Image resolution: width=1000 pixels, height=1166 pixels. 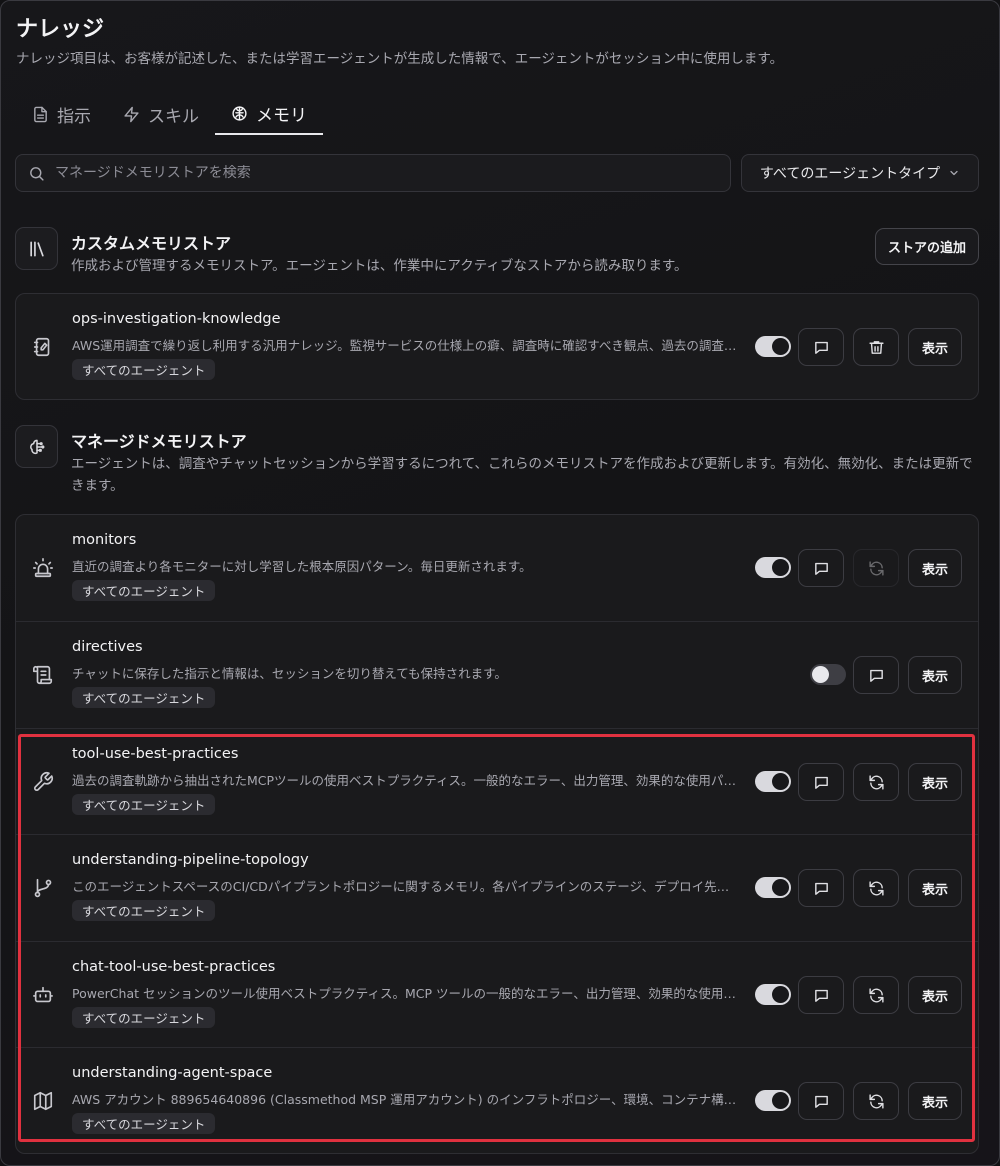 What do you see at coordinates (37, 173) in the screenshot?
I see `search-icon` at bounding box center [37, 173].